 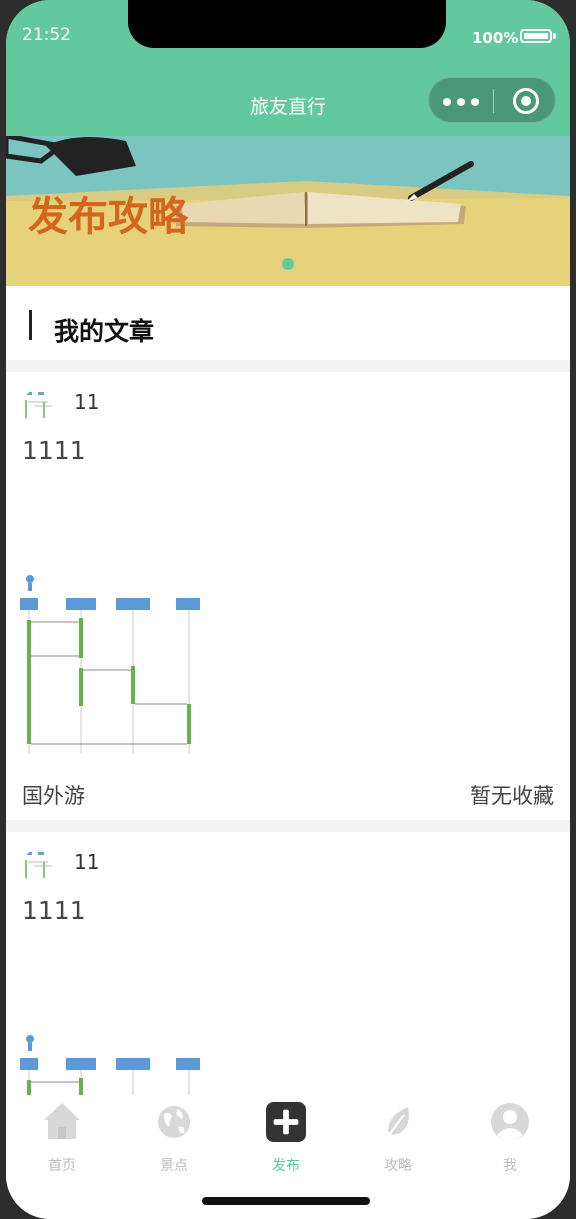 What do you see at coordinates (495, 38) in the screenshot?
I see `battery-percent: 100%` at bounding box center [495, 38].